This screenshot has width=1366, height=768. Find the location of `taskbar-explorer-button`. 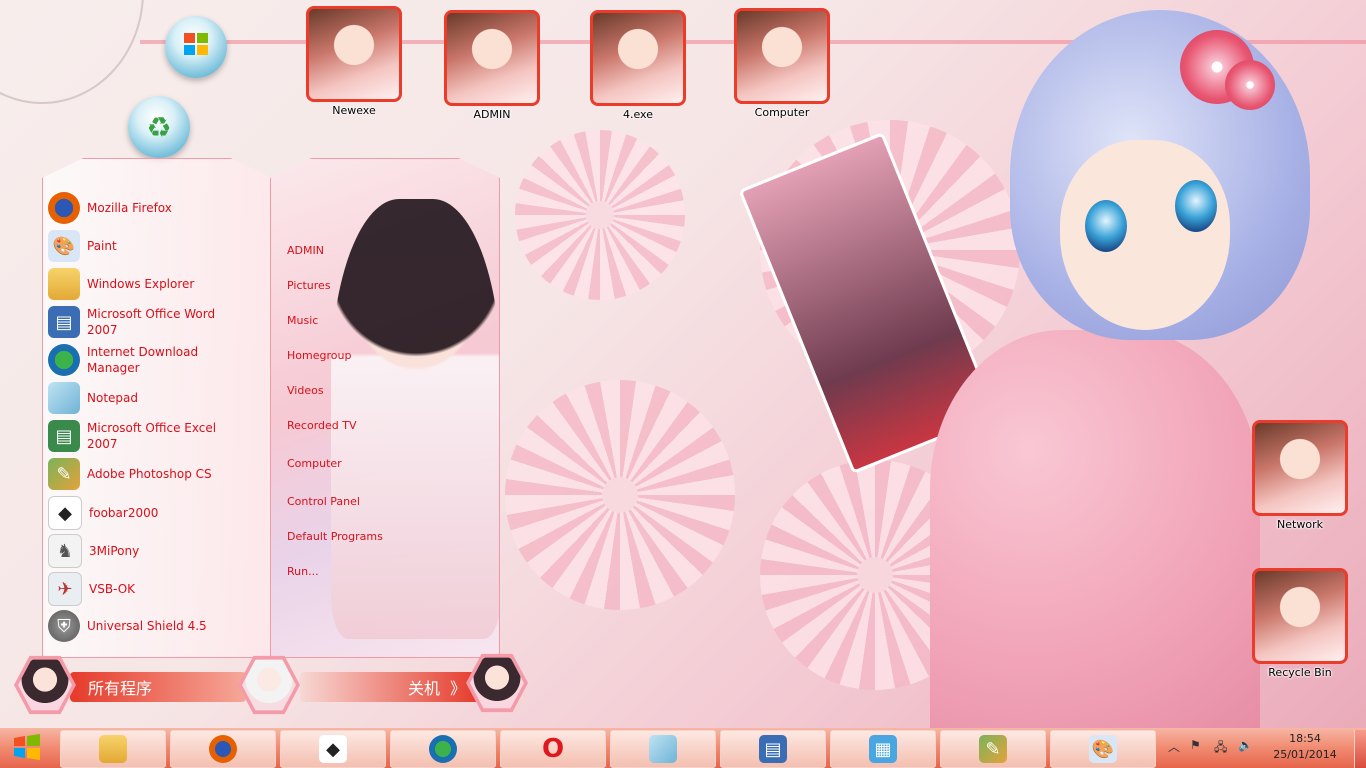

taskbar-explorer-button is located at coordinates (113, 749).